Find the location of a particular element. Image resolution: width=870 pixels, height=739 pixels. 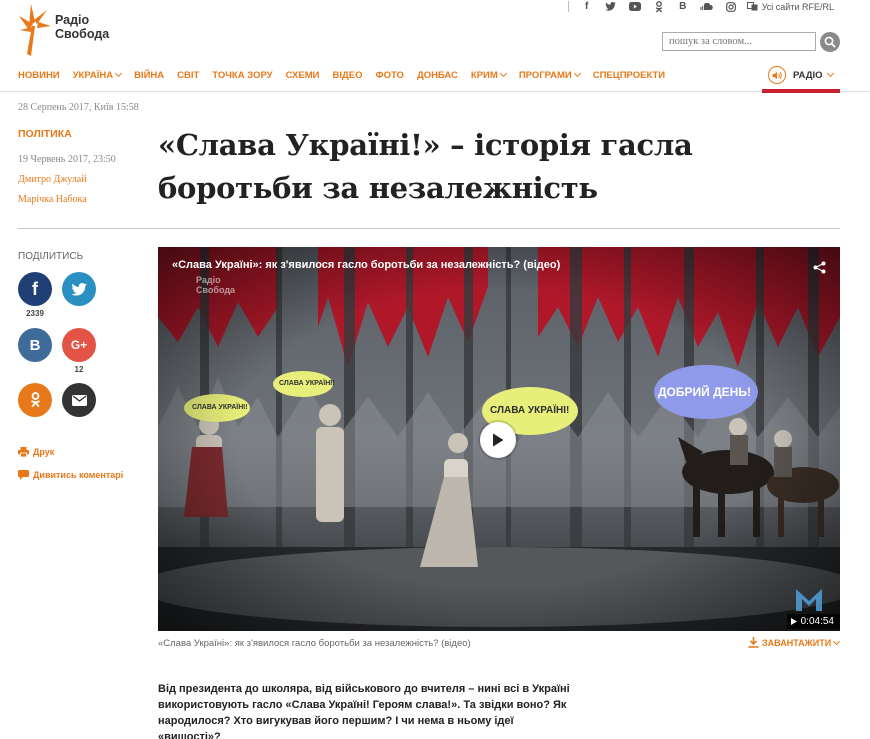

print-link: Друк is located at coordinates (36, 452).